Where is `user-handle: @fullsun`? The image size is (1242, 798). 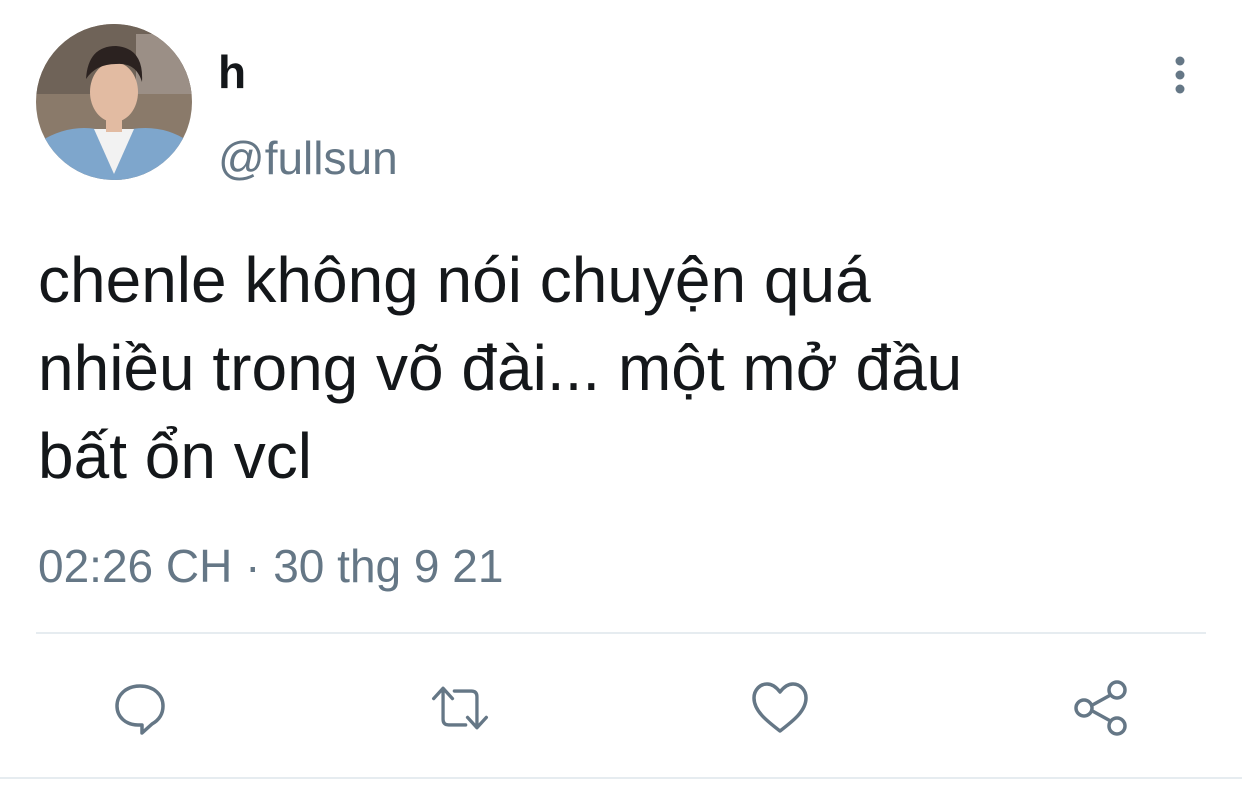
user-handle: @fullsun is located at coordinates (308, 158).